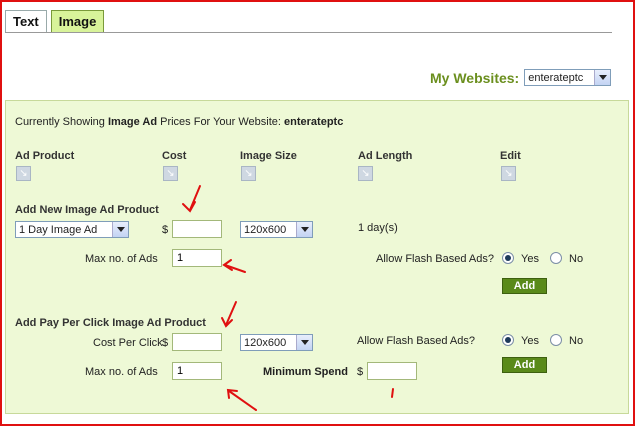 The width and height of the screenshot is (635, 426). What do you see at coordinates (305, 372) in the screenshot?
I see `minimum-spend-label: Minimum Spend` at bounding box center [305, 372].